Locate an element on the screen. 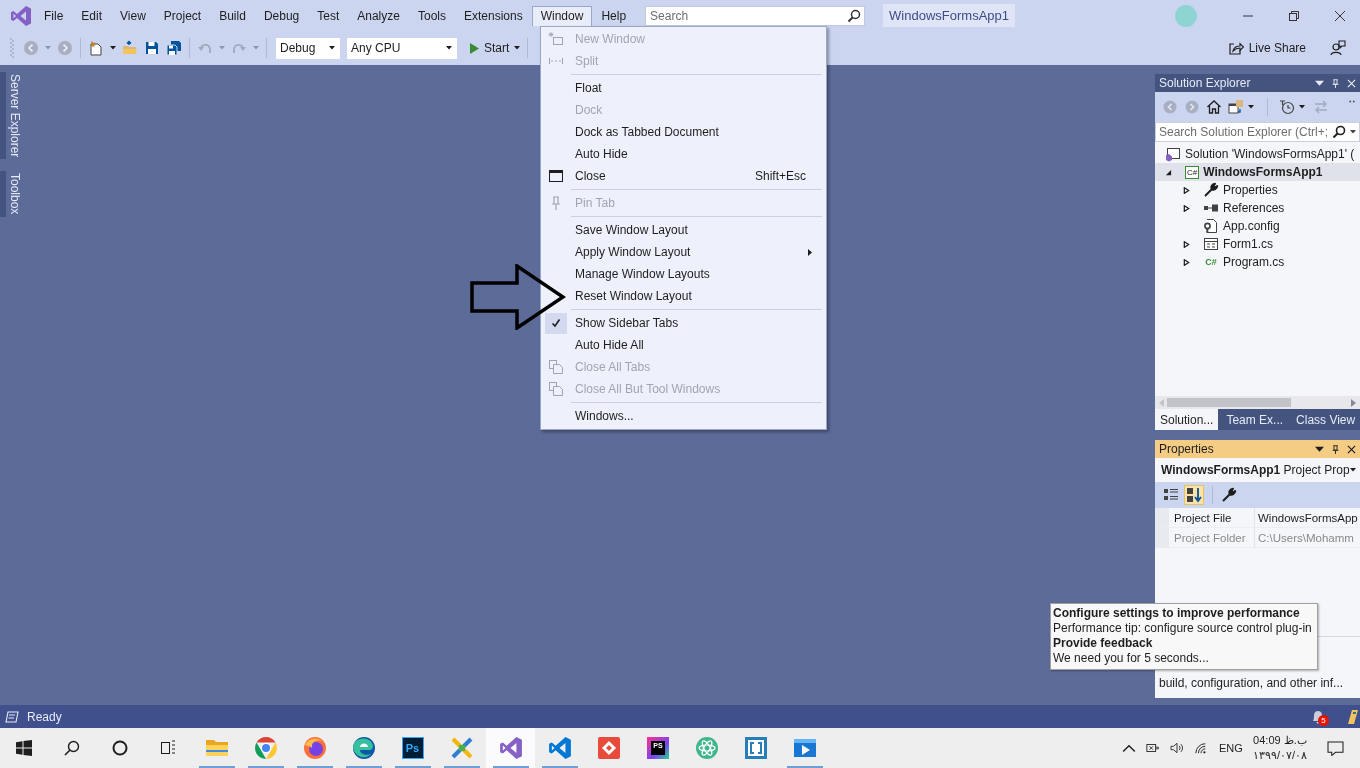 This screenshot has height=768, width=1360. tree-item: Form1.cs is located at coordinates (1257, 244).